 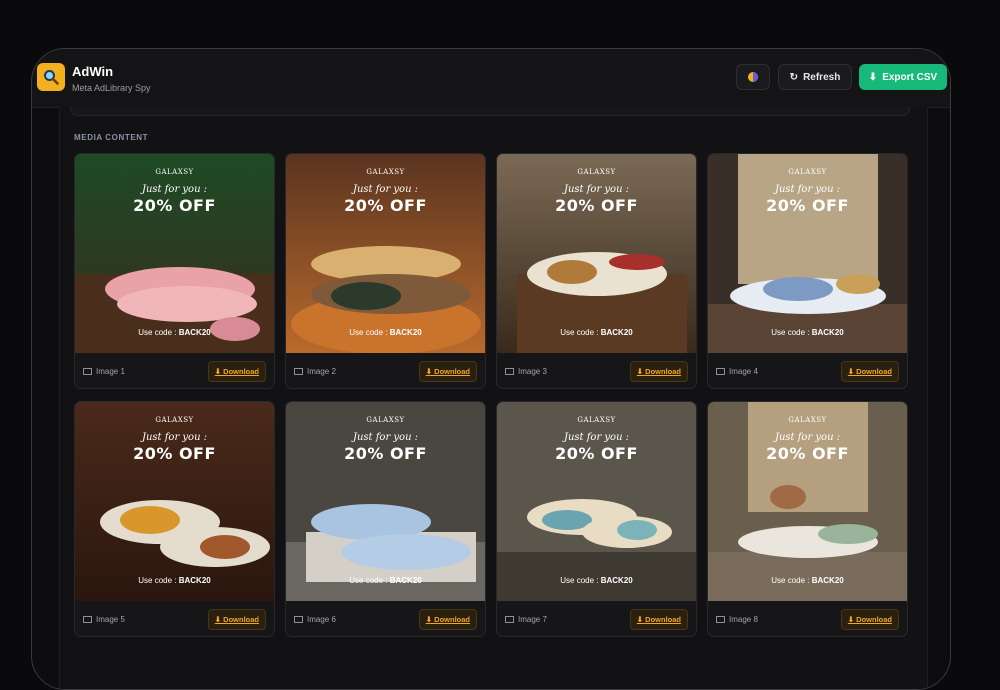 What do you see at coordinates (104, 371) in the screenshot?
I see `image-label: Image 1` at bounding box center [104, 371].